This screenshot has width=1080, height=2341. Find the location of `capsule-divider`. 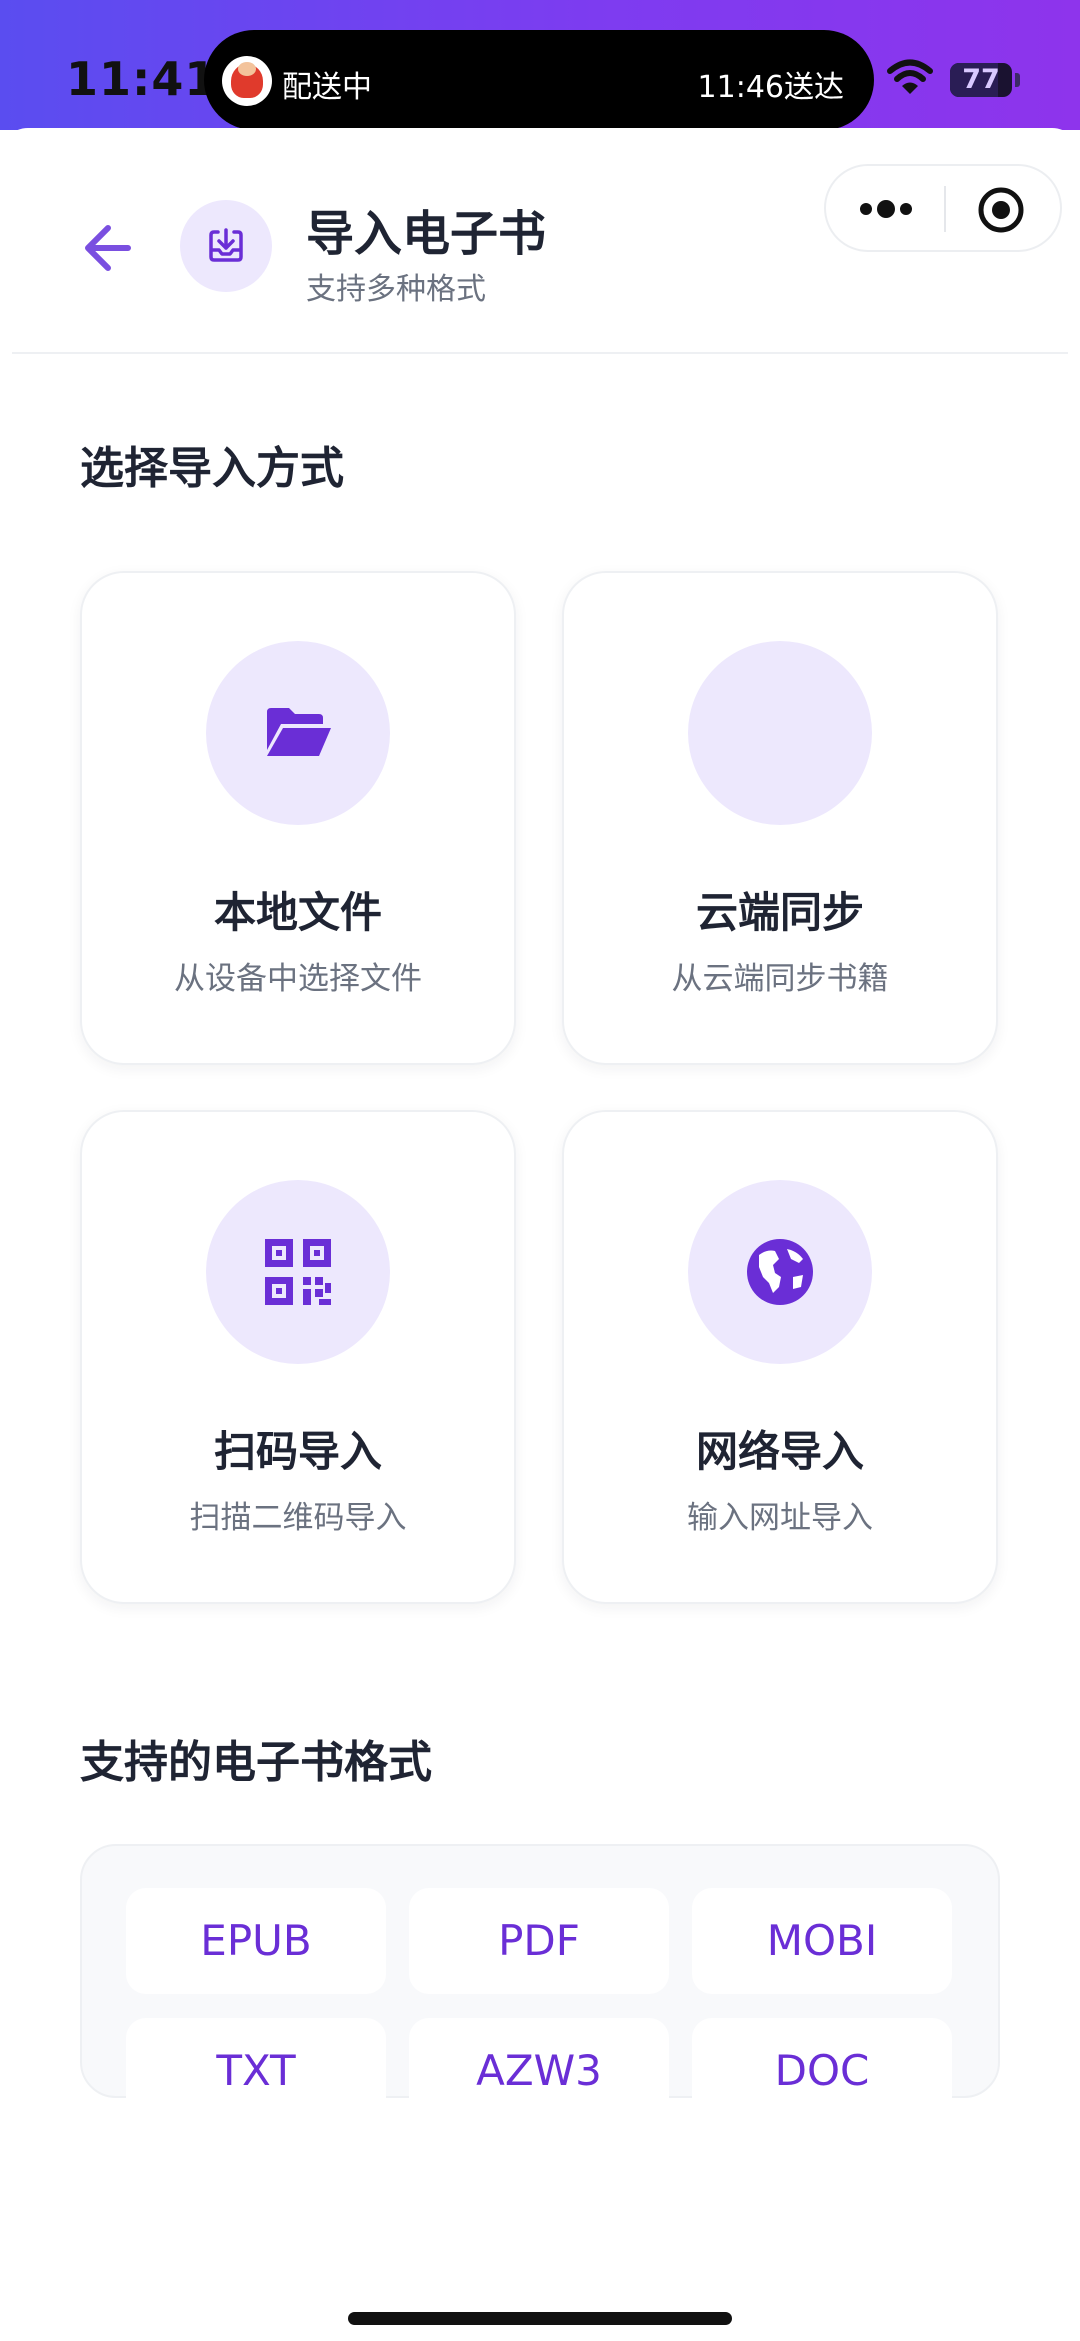

capsule-divider is located at coordinates (945, 209).